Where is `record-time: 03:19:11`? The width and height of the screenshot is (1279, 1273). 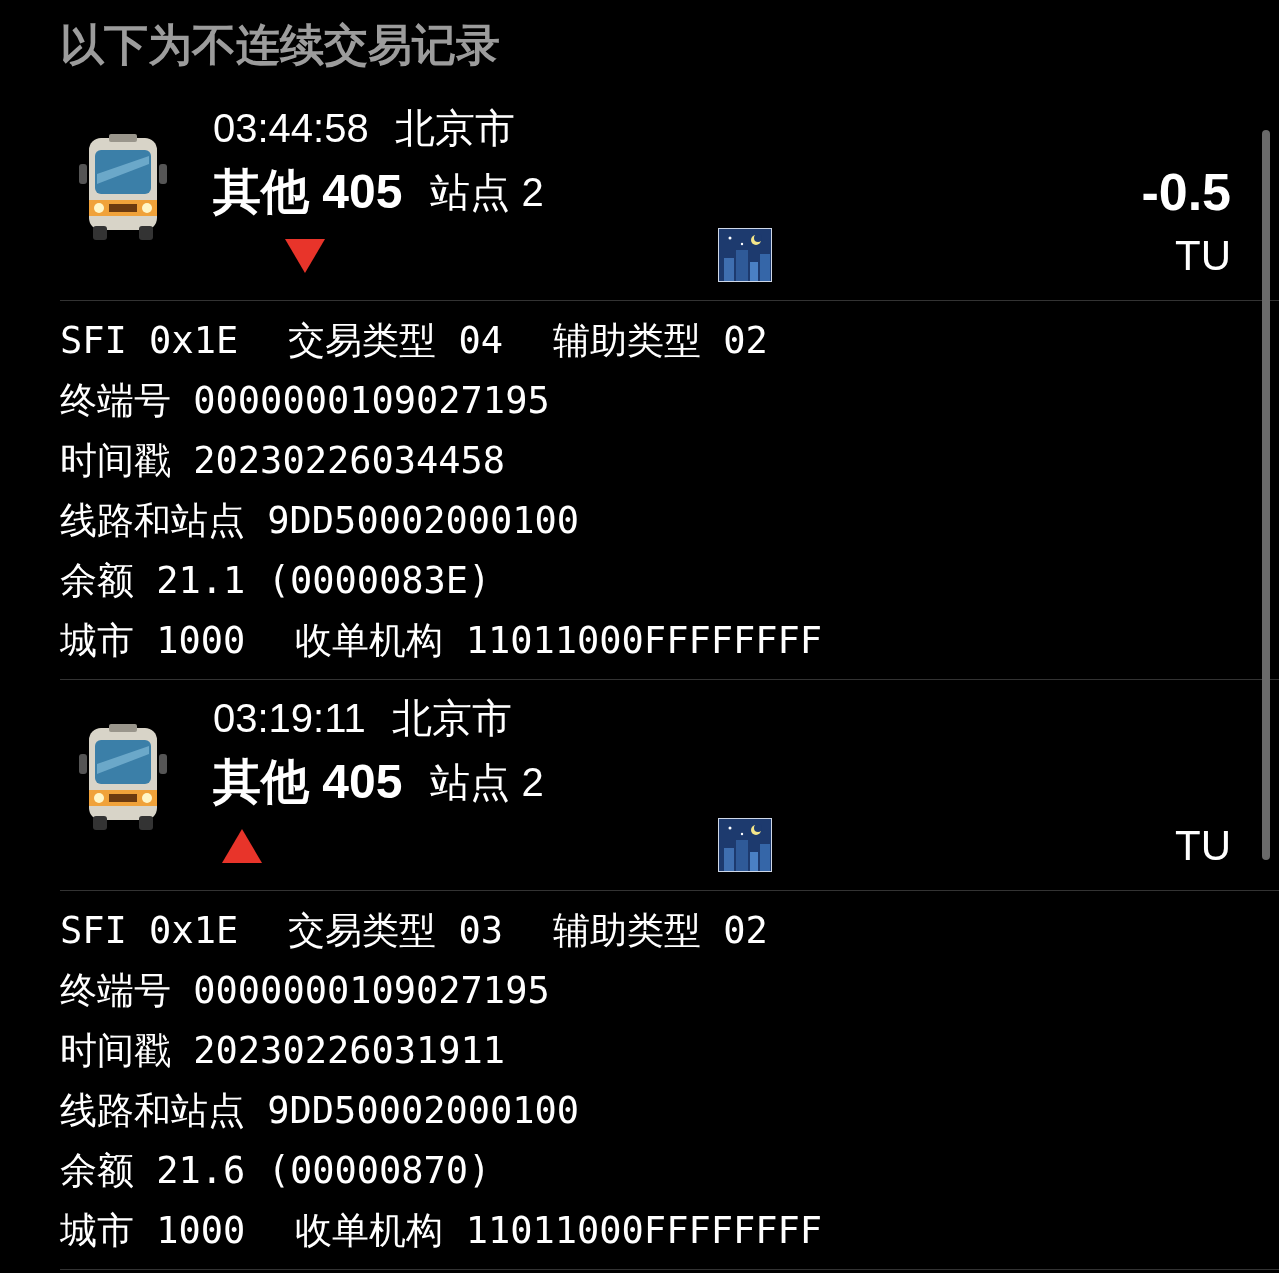
record-time: 03:19:11 is located at coordinates (289, 718).